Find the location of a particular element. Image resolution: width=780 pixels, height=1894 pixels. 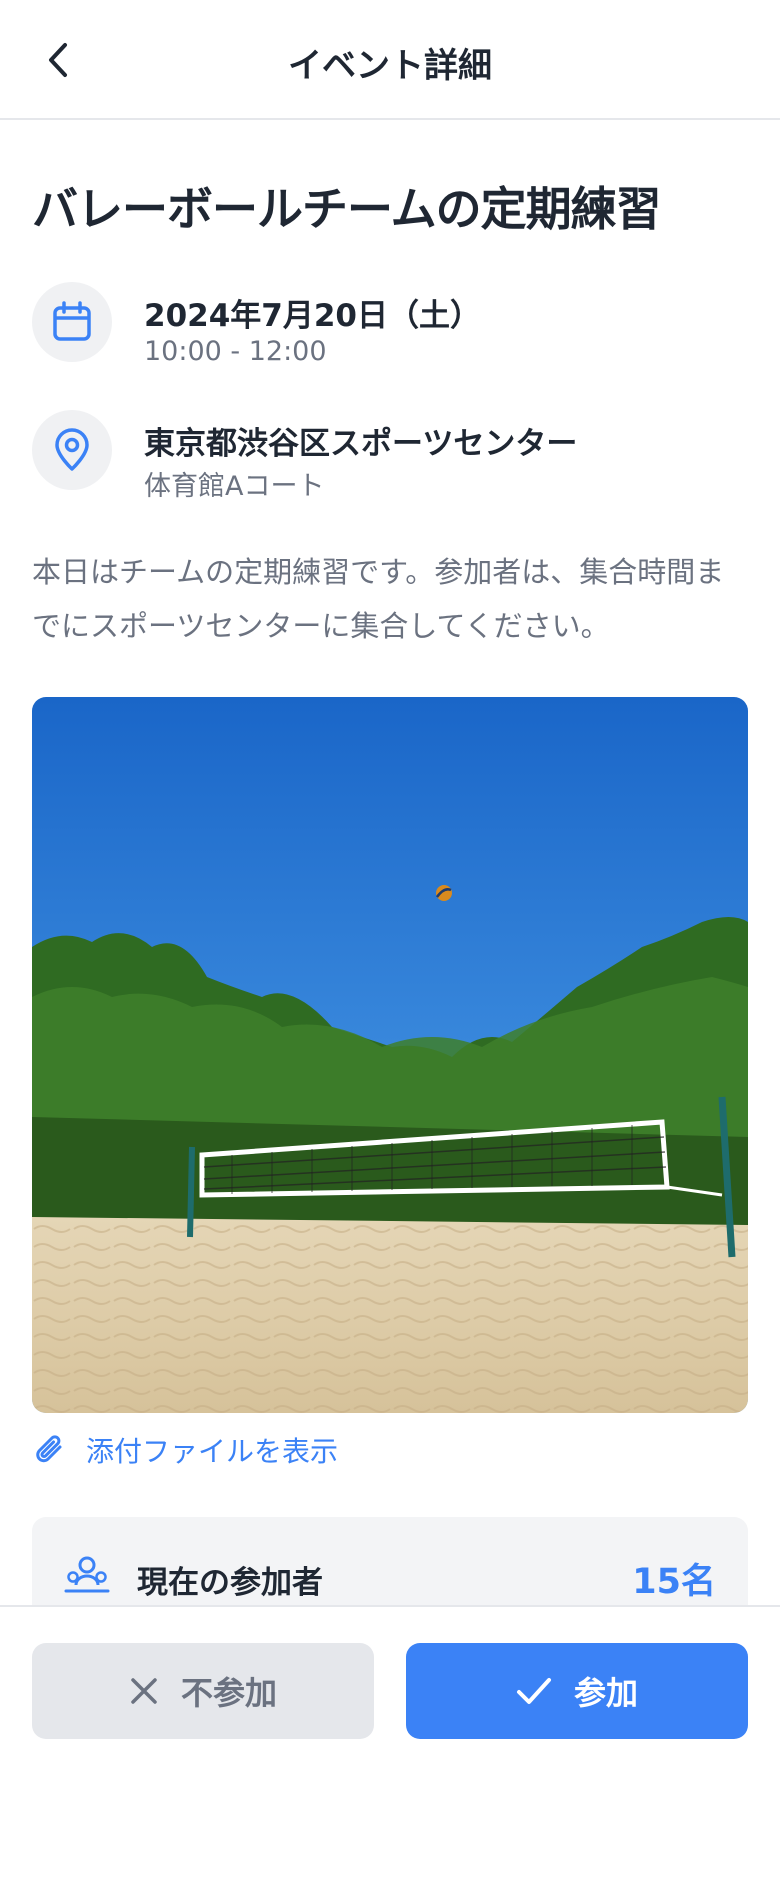

location-detail: 体育館Aコート is located at coordinates (234, 486).